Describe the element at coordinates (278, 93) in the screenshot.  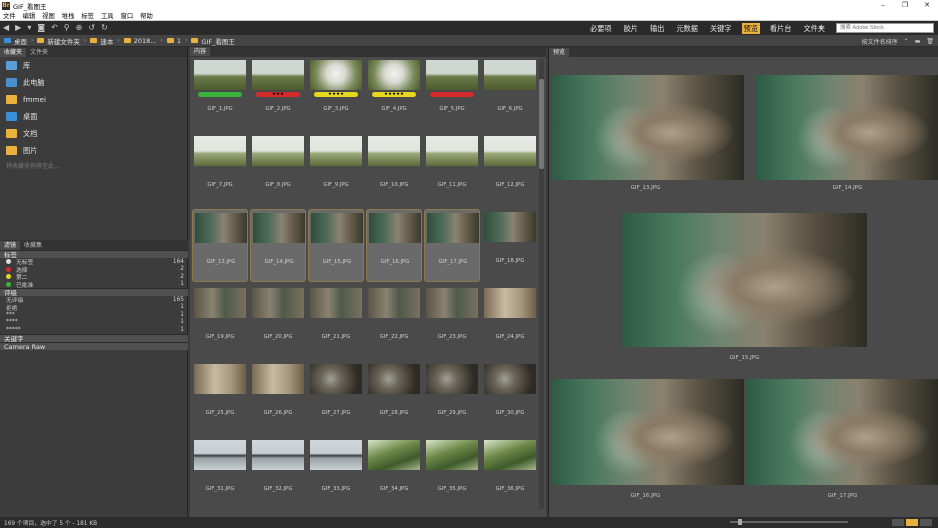
I see `thumbnail-cell: ★★★ GIF_2.JPG` at that location.